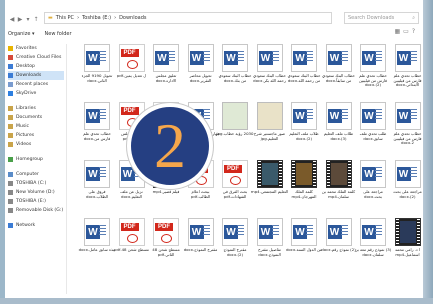  What do you see at coordinates (97, 244) in the screenshot?
I see `file-item: W نبذة سابق عامل.docx` at bounding box center [97, 244].